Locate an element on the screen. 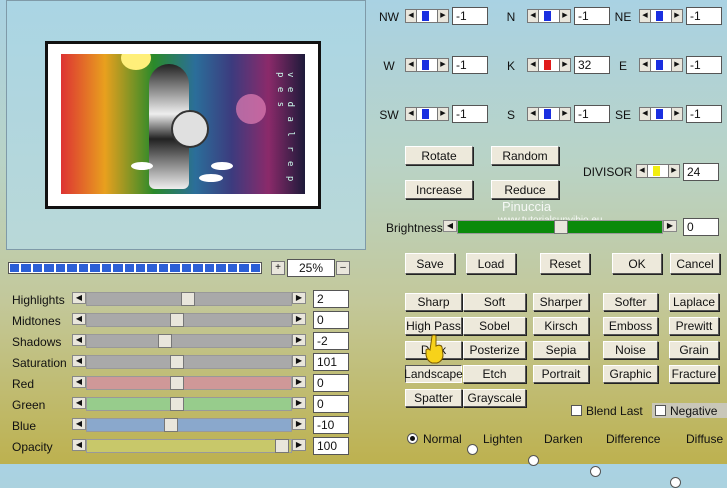 This screenshot has height=488, width=727. preset-button: Softer is located at coordinates (630, 302).